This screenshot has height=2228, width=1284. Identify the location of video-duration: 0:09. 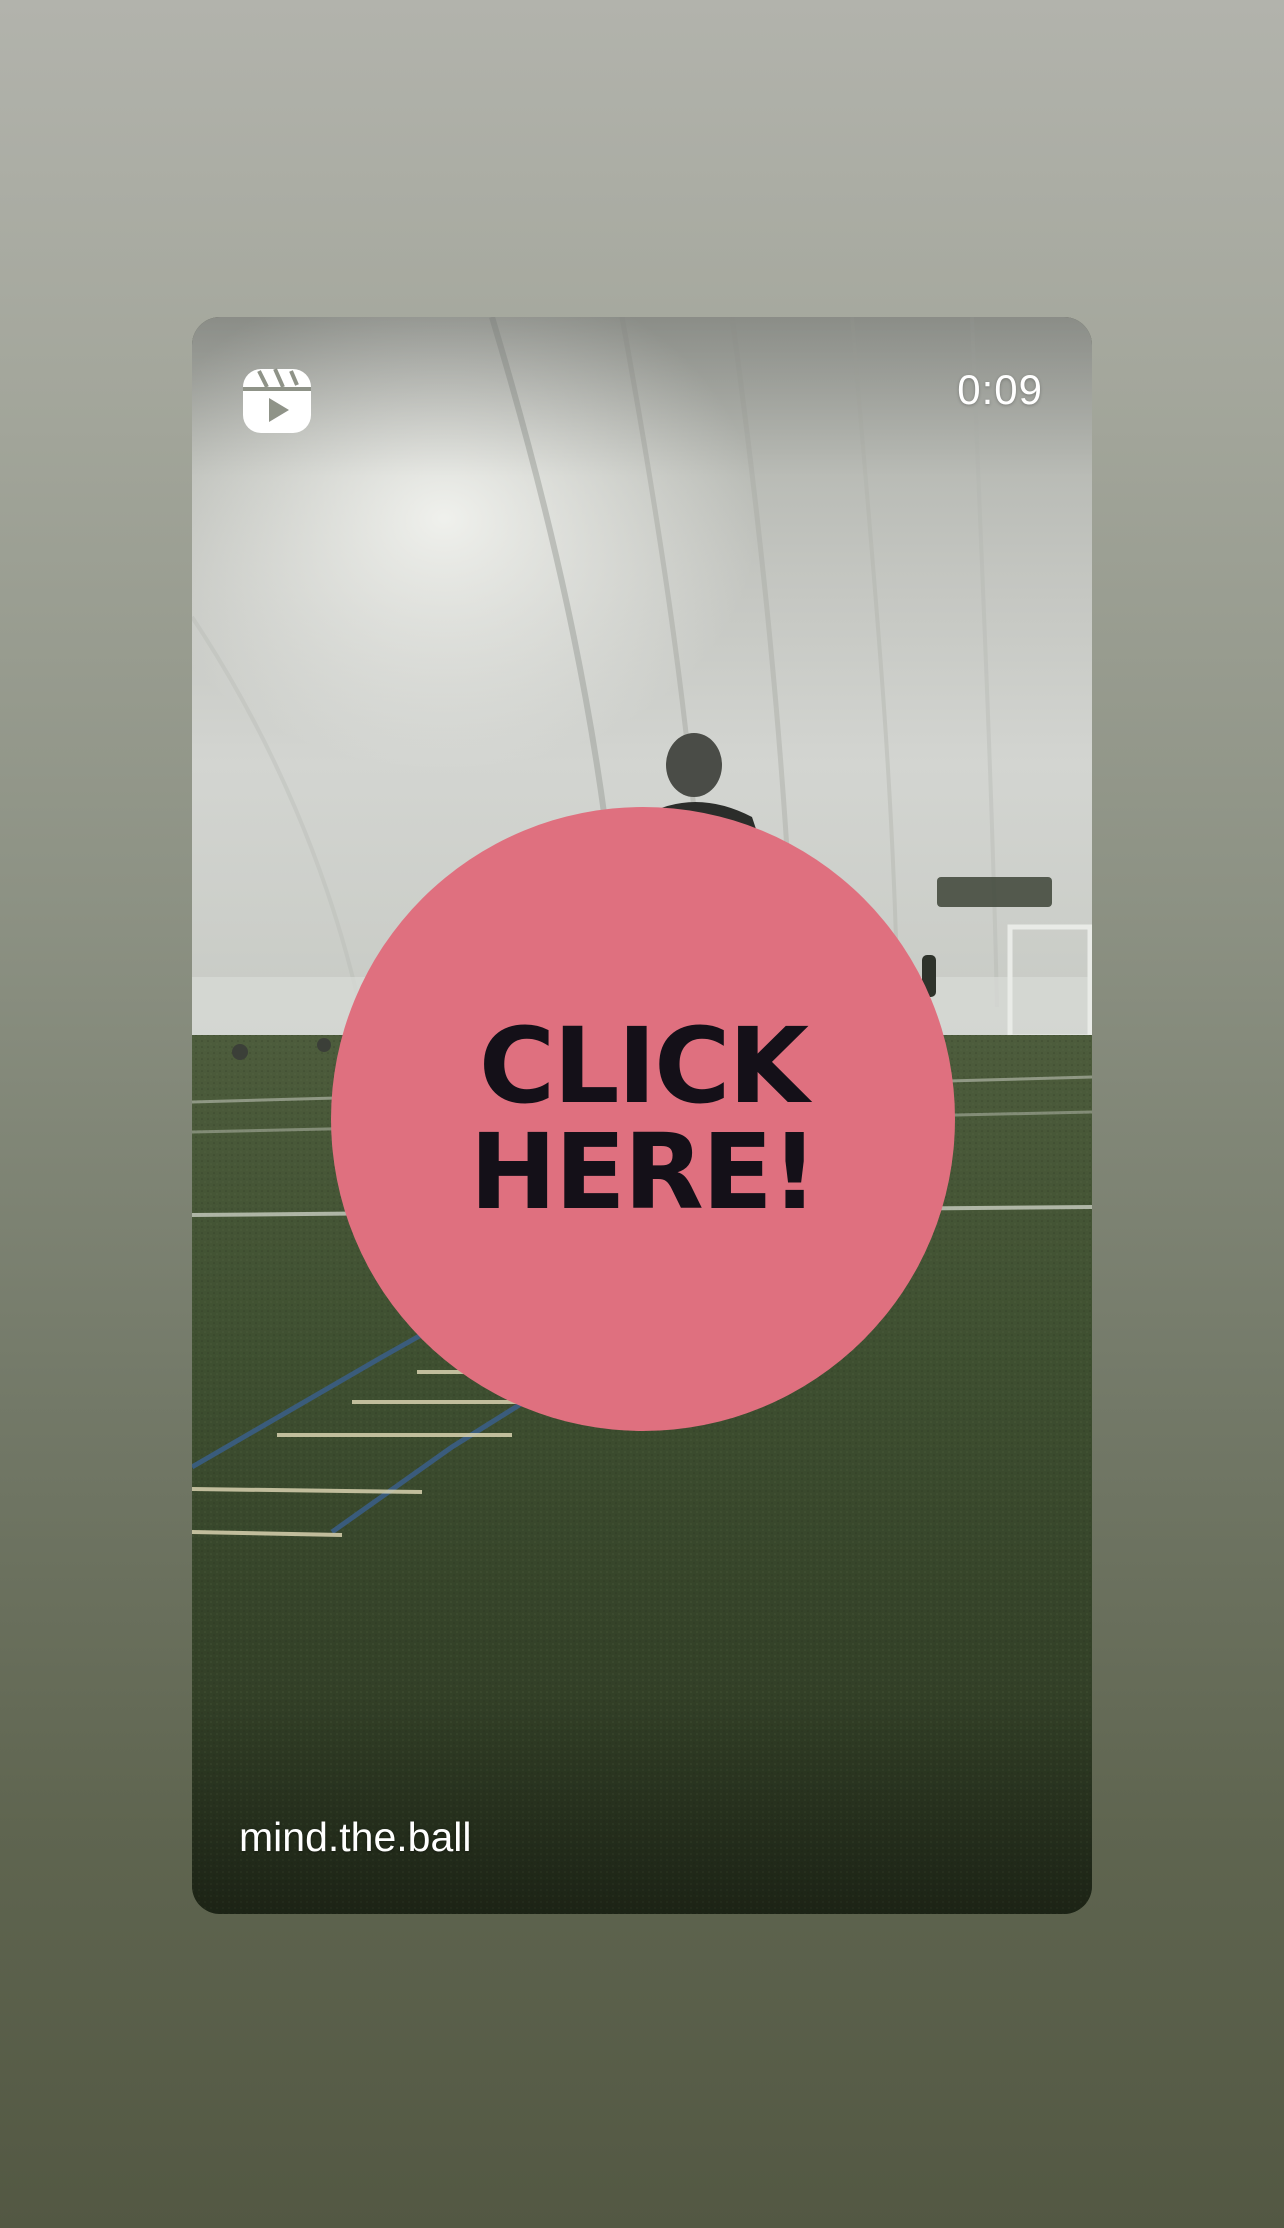
(1000, 389).